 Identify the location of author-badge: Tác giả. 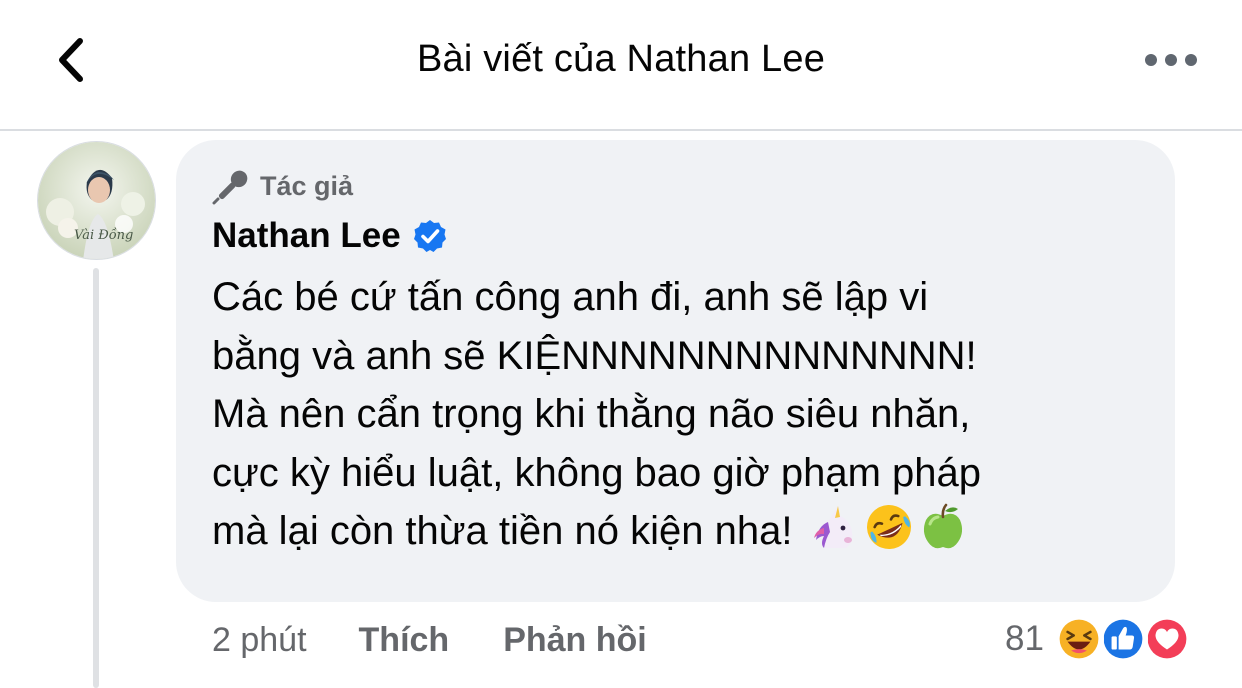
(283, 186).